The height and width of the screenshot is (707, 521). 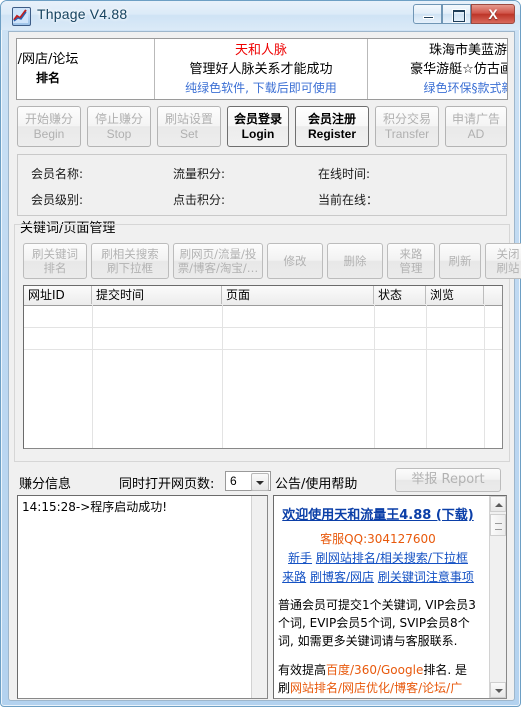 I want to click on login-button: 会员登录 Login, so click(x=258, y=126).